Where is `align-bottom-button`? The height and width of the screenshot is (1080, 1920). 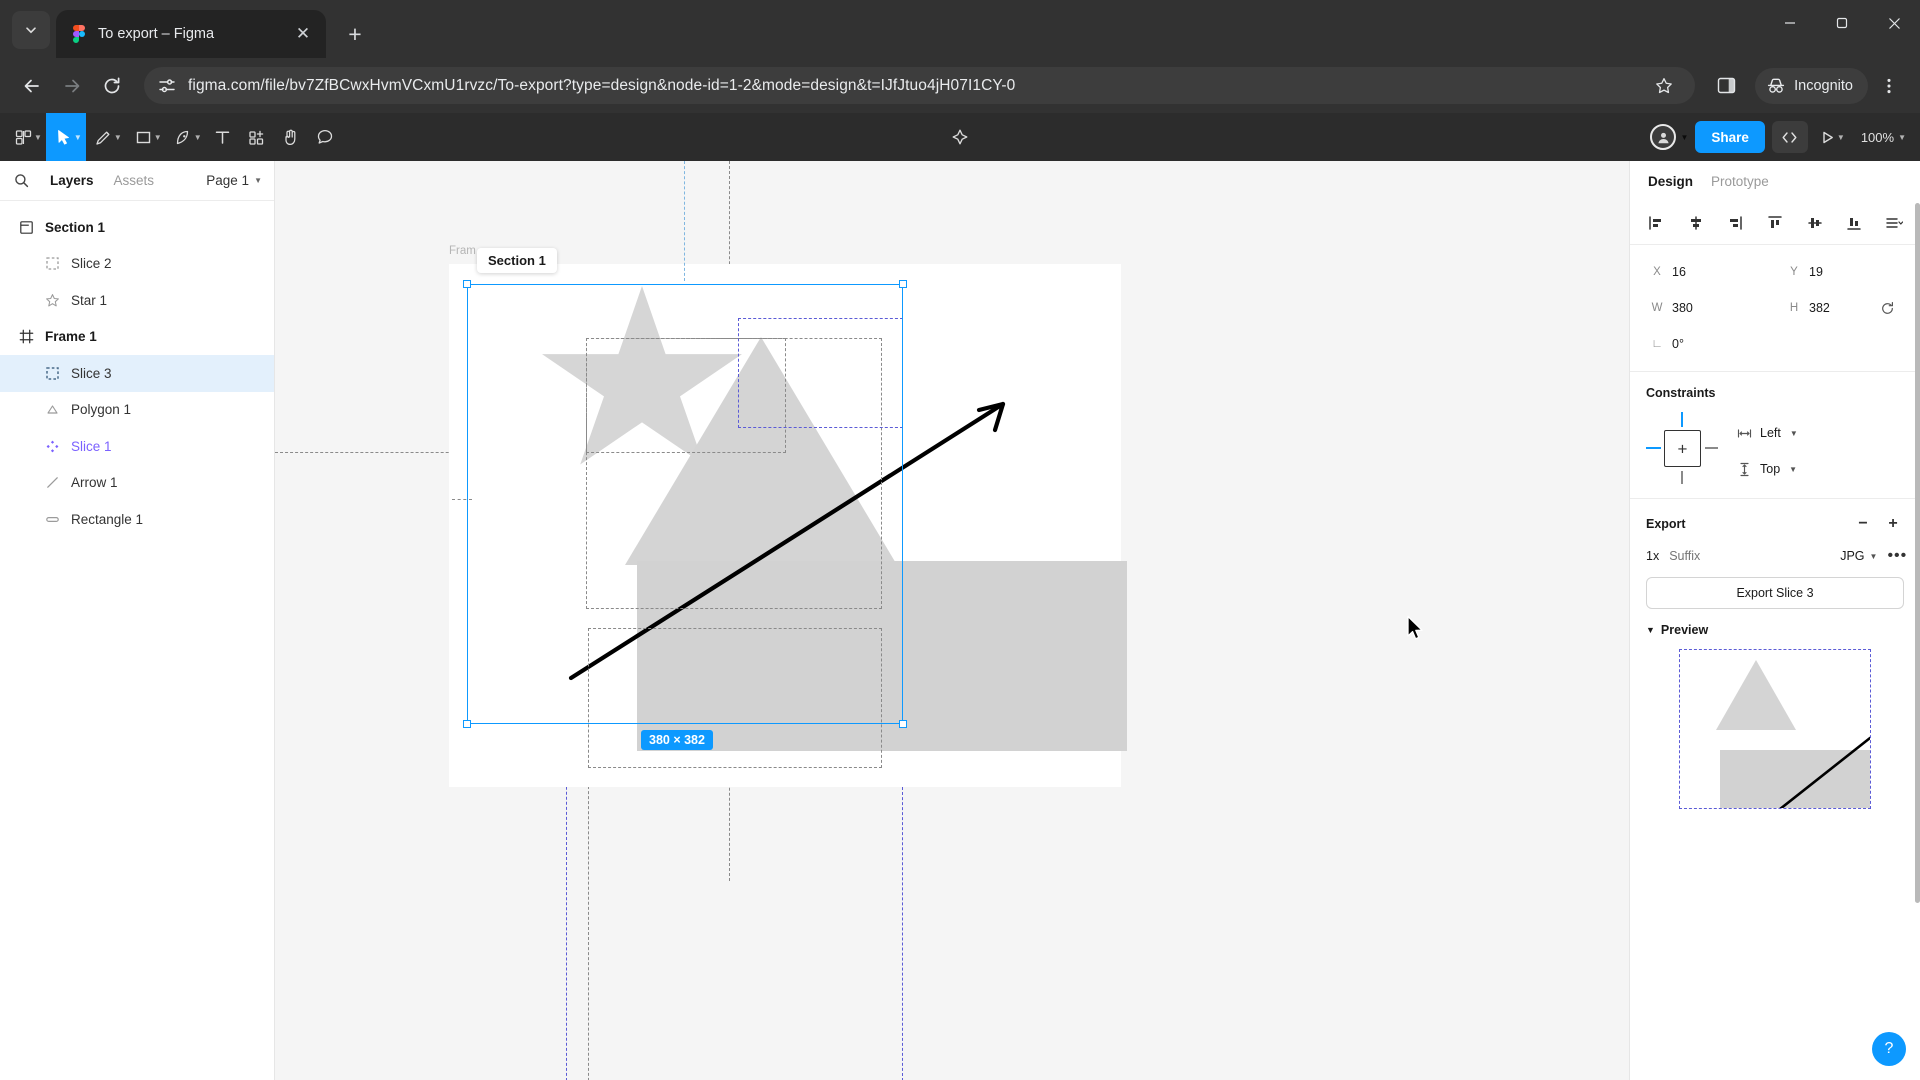 align-bottom-button is located at coordinates (1854, 223).